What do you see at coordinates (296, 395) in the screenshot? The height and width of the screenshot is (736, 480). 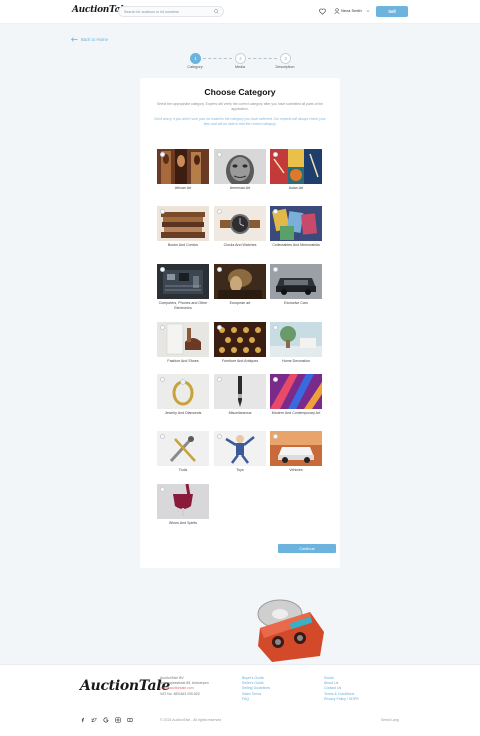 I see `category-modern-art: Modern And Contemporary Art` at bounding box center [296, 395].